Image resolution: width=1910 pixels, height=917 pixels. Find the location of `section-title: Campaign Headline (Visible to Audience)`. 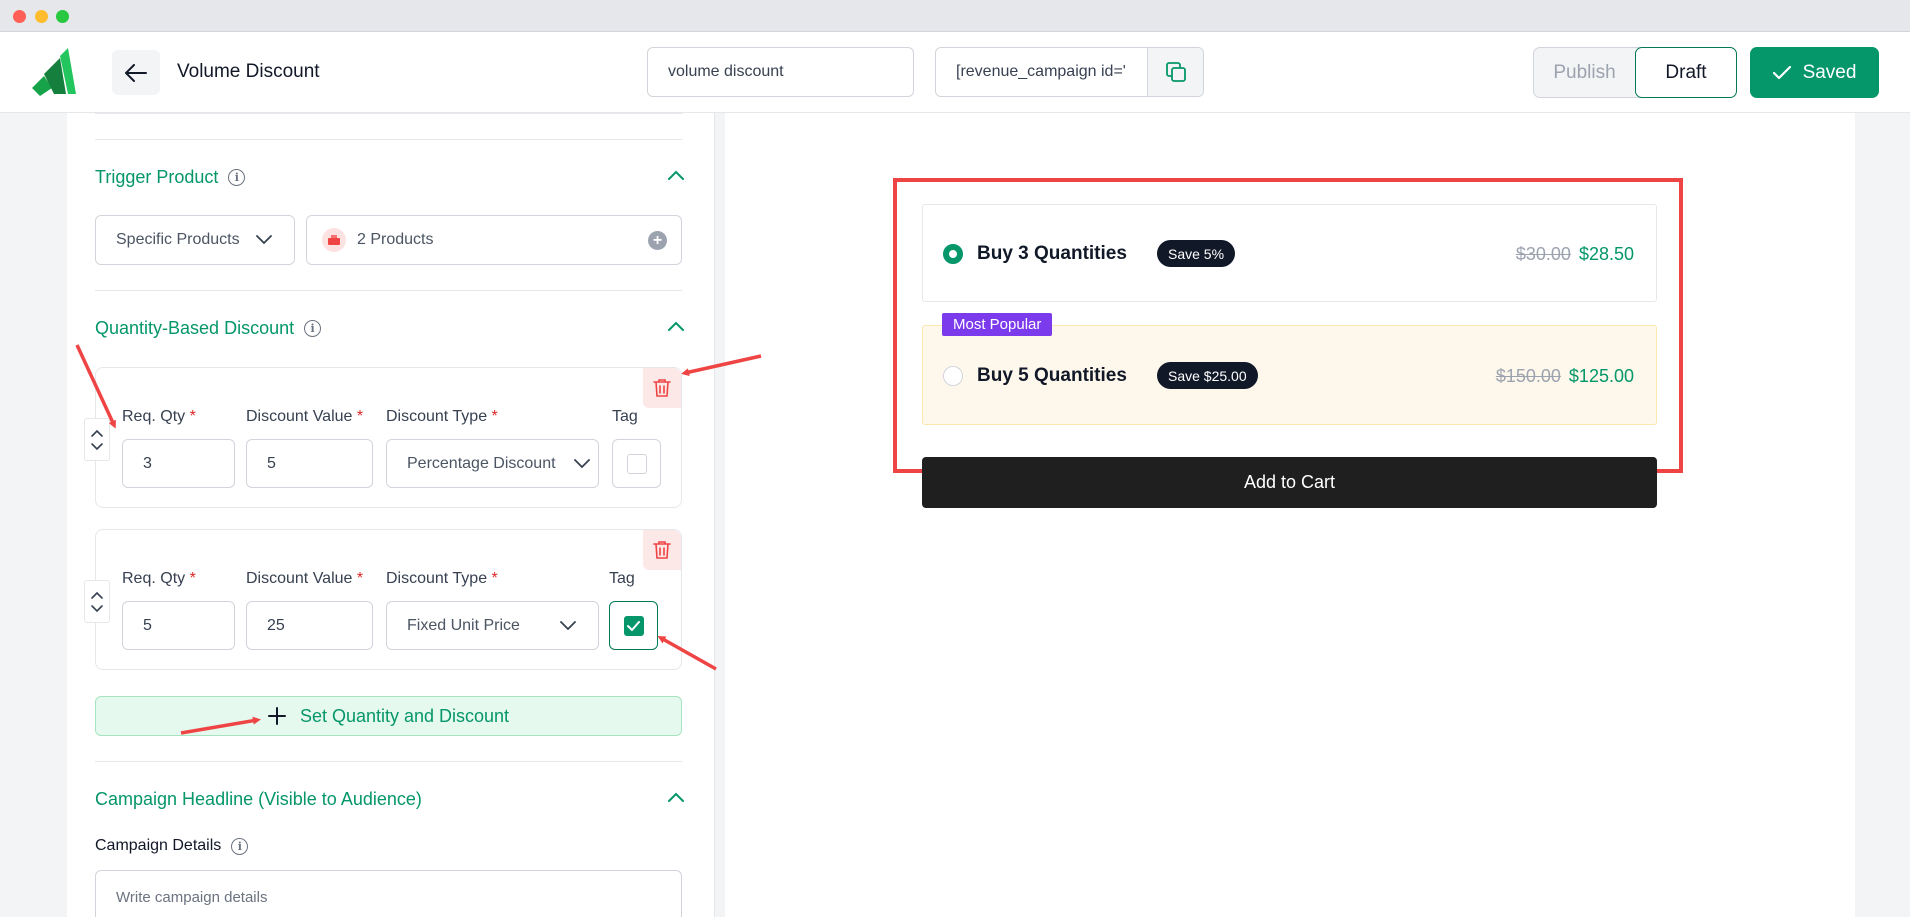

section-title: Campaign Headline (Visible to Audience) is located at coordinates (258, 799).